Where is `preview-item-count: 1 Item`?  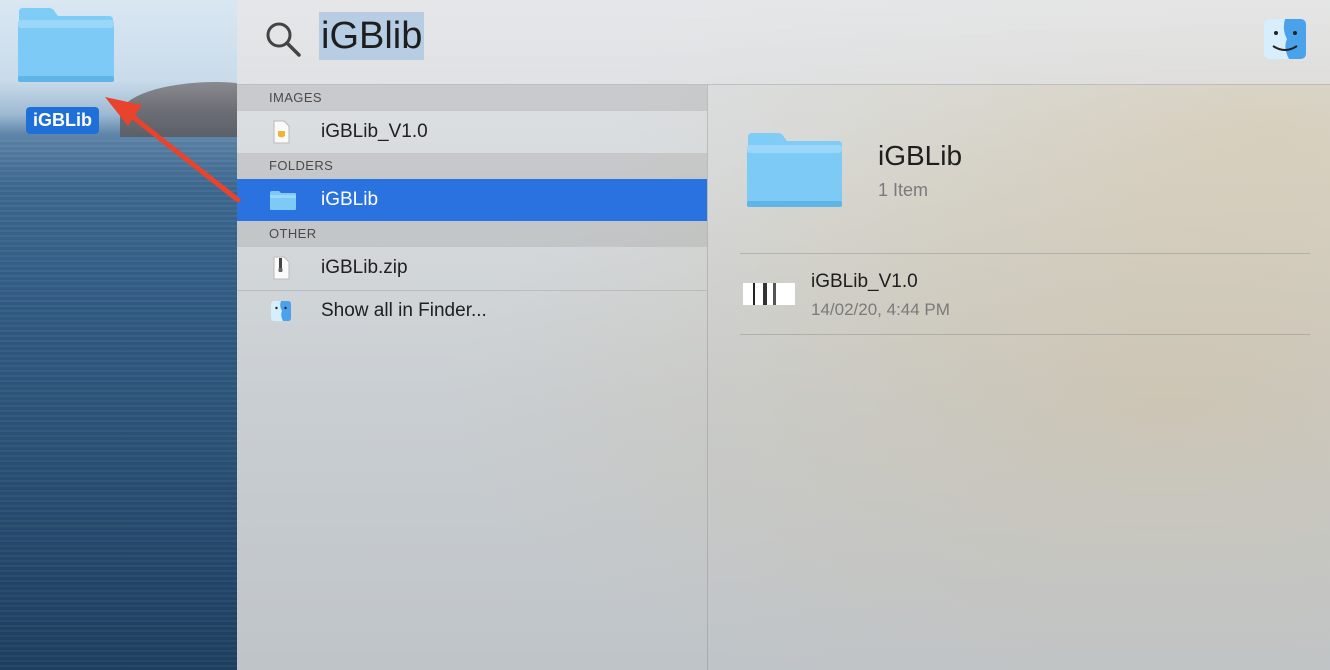 preview-item-count: 1 Item is located at coordinates (903, 190).